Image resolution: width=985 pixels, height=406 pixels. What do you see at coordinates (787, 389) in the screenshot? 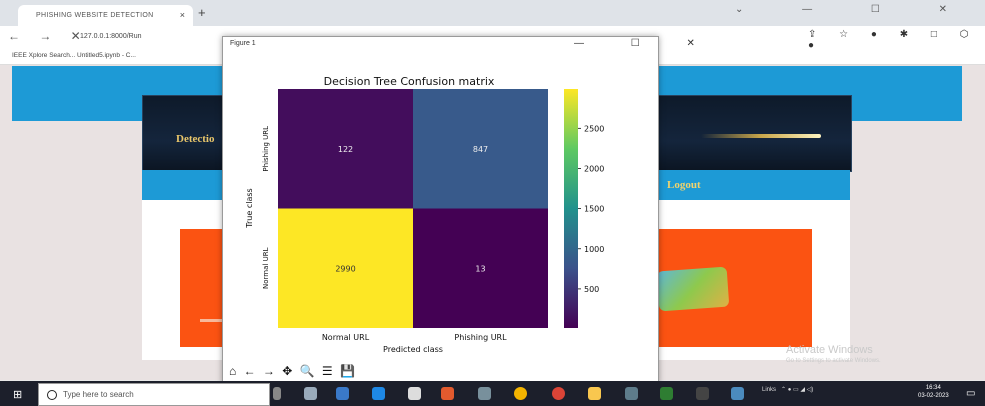
I see `system-tray: Links ⌃ ● ▭ ◢ ◁)` at bounding box center [787, 389].